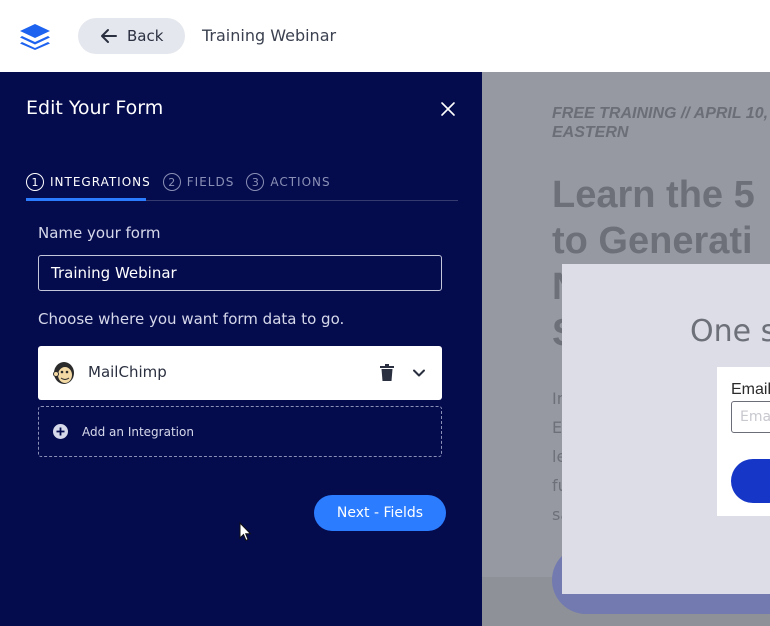 This screenshot has height=626, width=770. Describe the element at coordinates (240, 431) in the screenshot. I see `add-integration-button: Add an Integration` at that location.